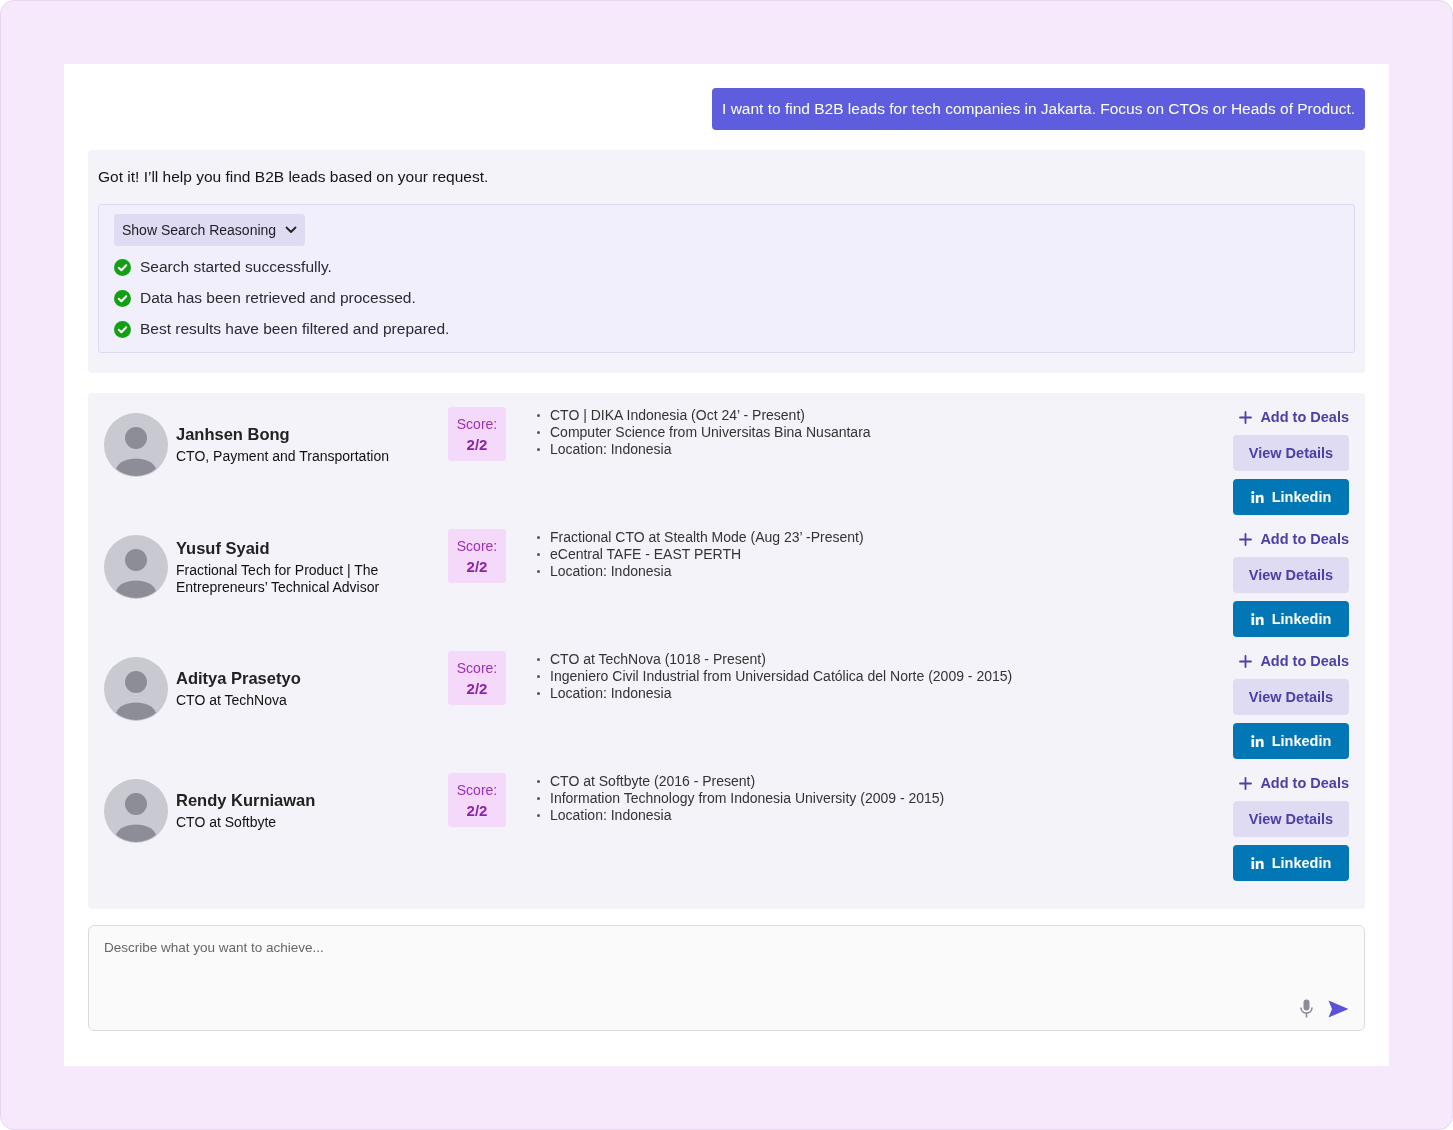 The height and width of the screenshot is (1130, 1453). Describe the element at coordinates (294, 177) in the screenshot. I see `assistant-text: Got it! I’ll help you find B2B leads based on your request.` at that location.